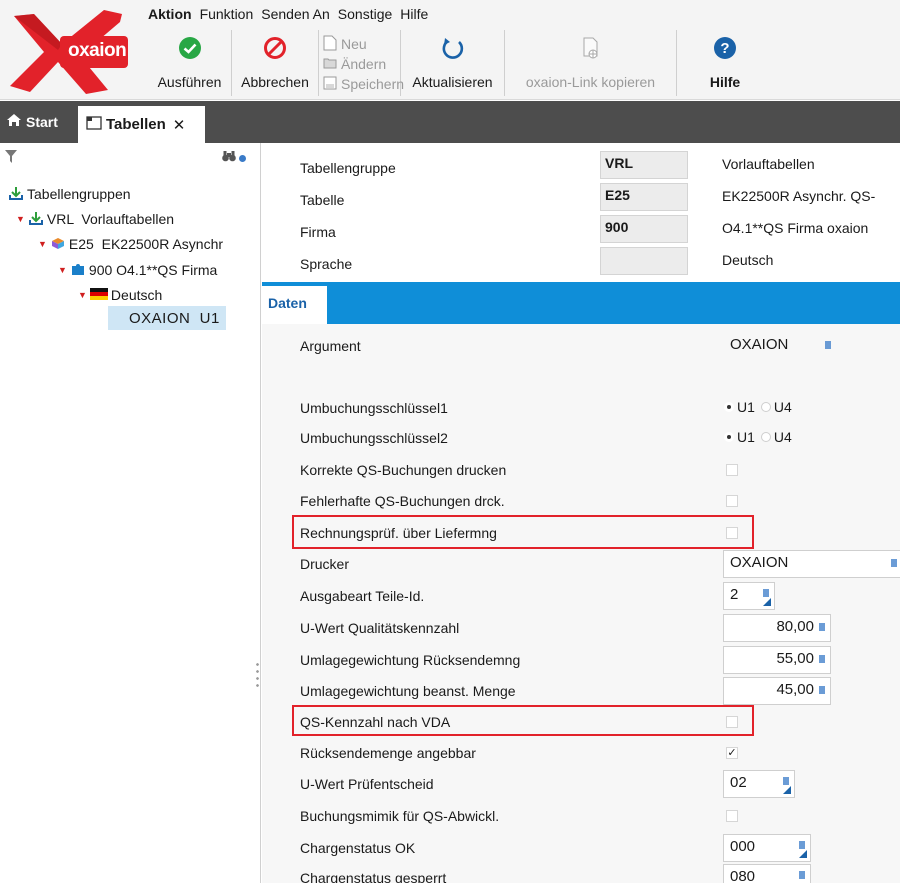 The image size is (900, 883). I want to click on chargen-ok-field: 000, so click(767, 848).